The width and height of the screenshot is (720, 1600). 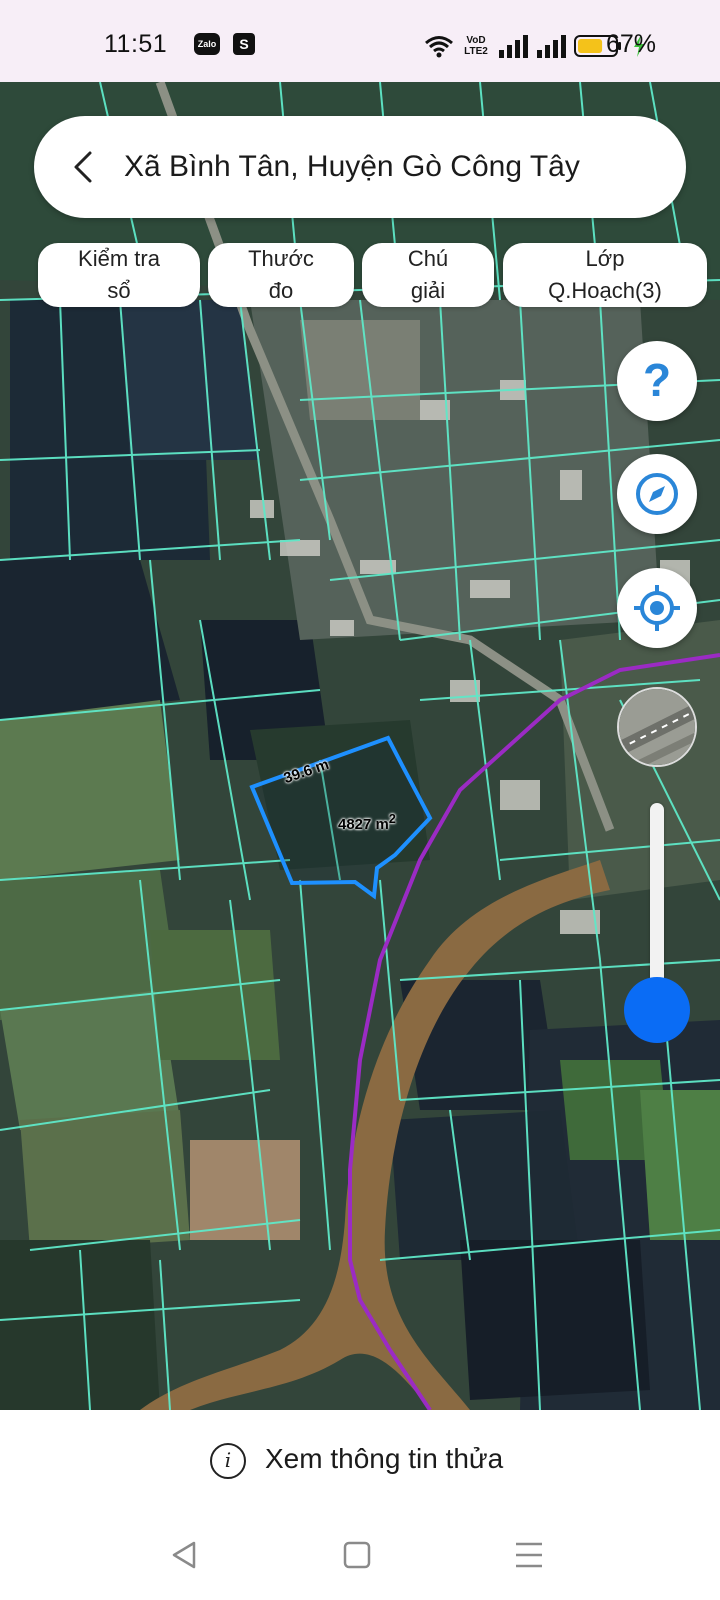 What do you see at coordinates (207, 44) in the screenshot?
I see `zalo-notification-icon: Zalo` at bounding box center [207, 44].